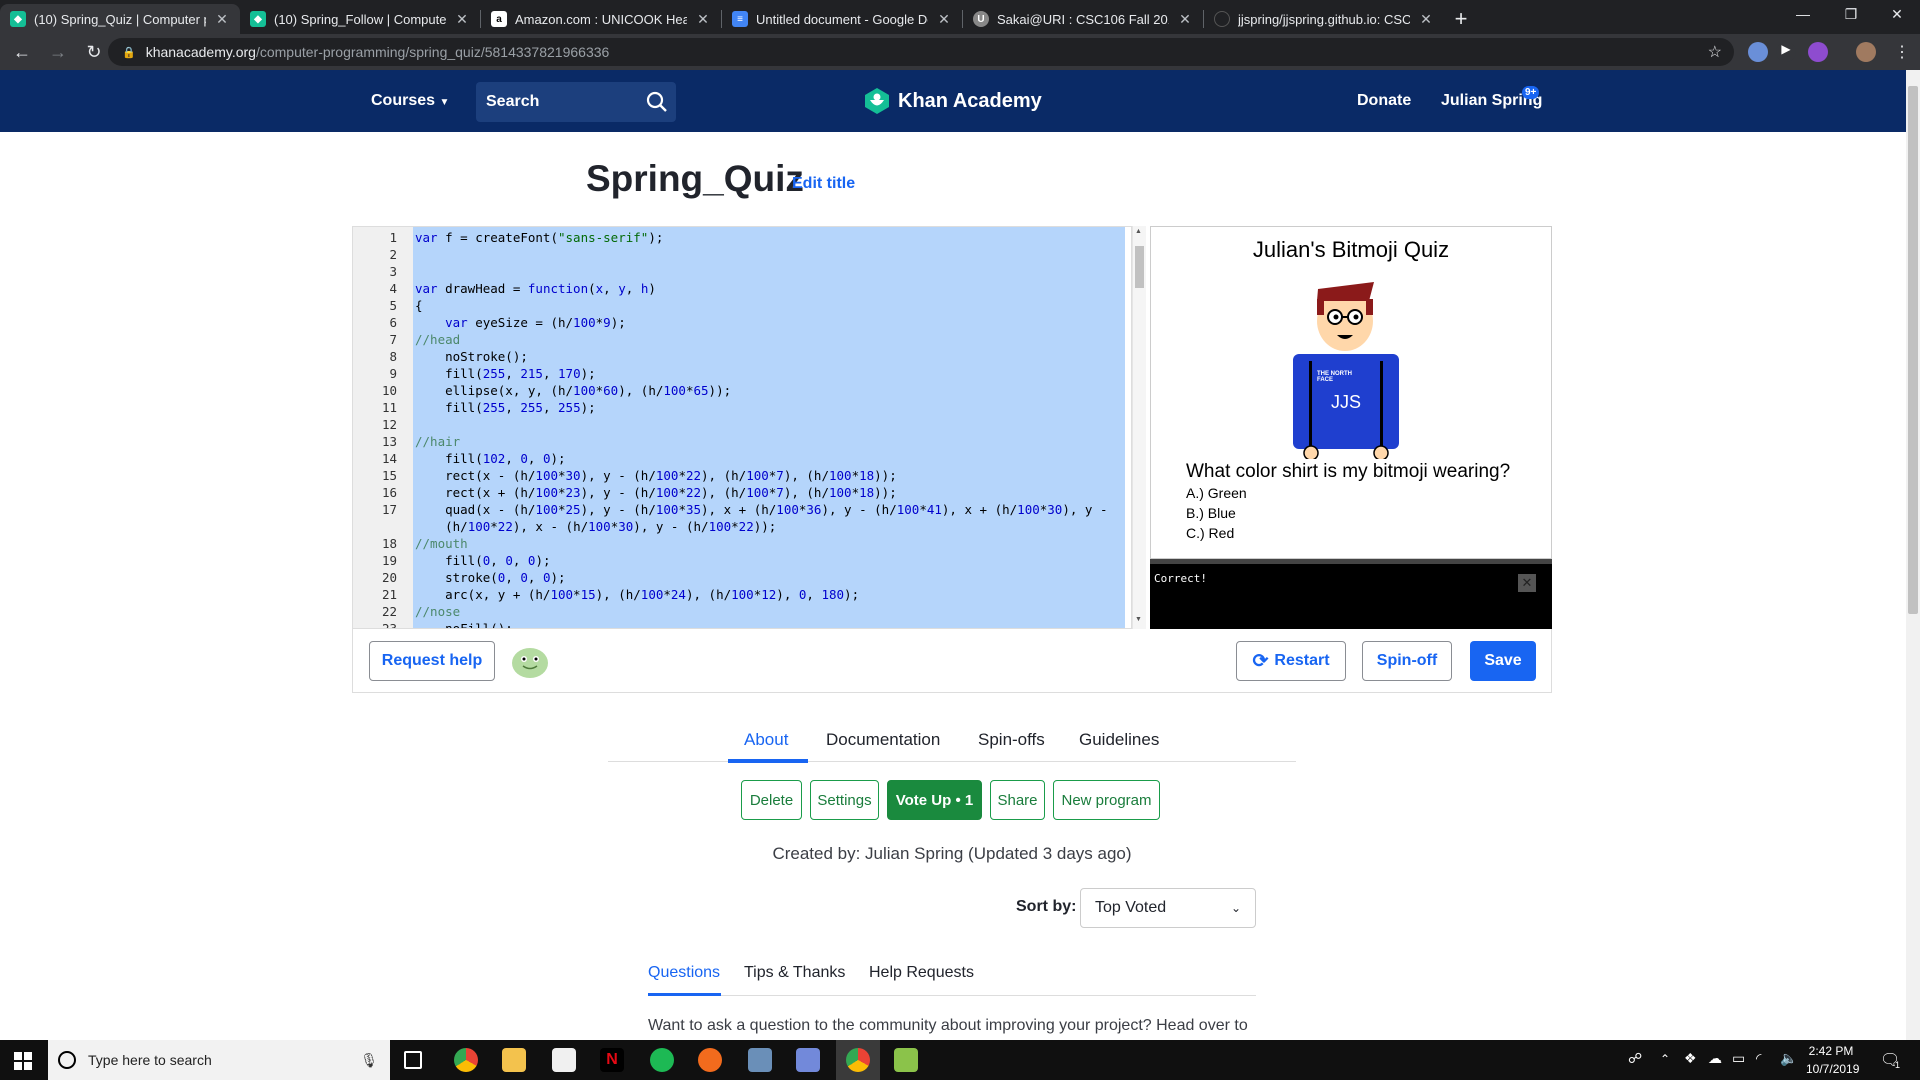 This screenshot has height=1080, width=1920. I want to click on new-program-button: New program, so click(1106, 800).